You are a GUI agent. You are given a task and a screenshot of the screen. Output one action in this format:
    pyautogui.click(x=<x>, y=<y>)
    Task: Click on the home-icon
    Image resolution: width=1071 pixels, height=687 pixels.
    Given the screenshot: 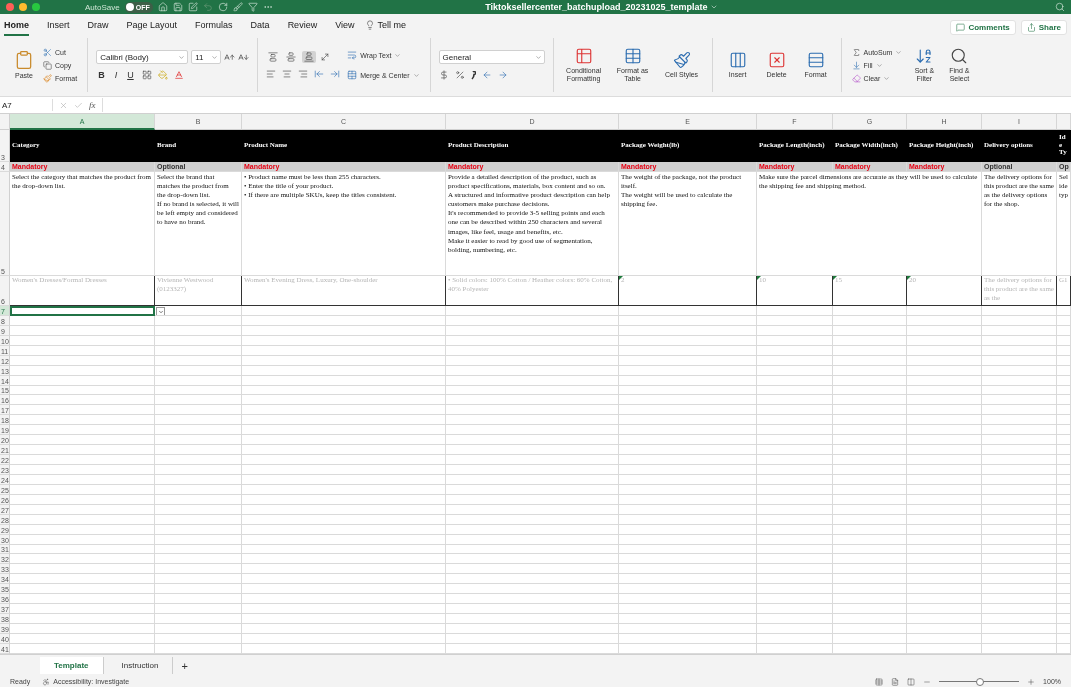 What is the action you would take?
    pyautogui.click(x=162, y=7)
    